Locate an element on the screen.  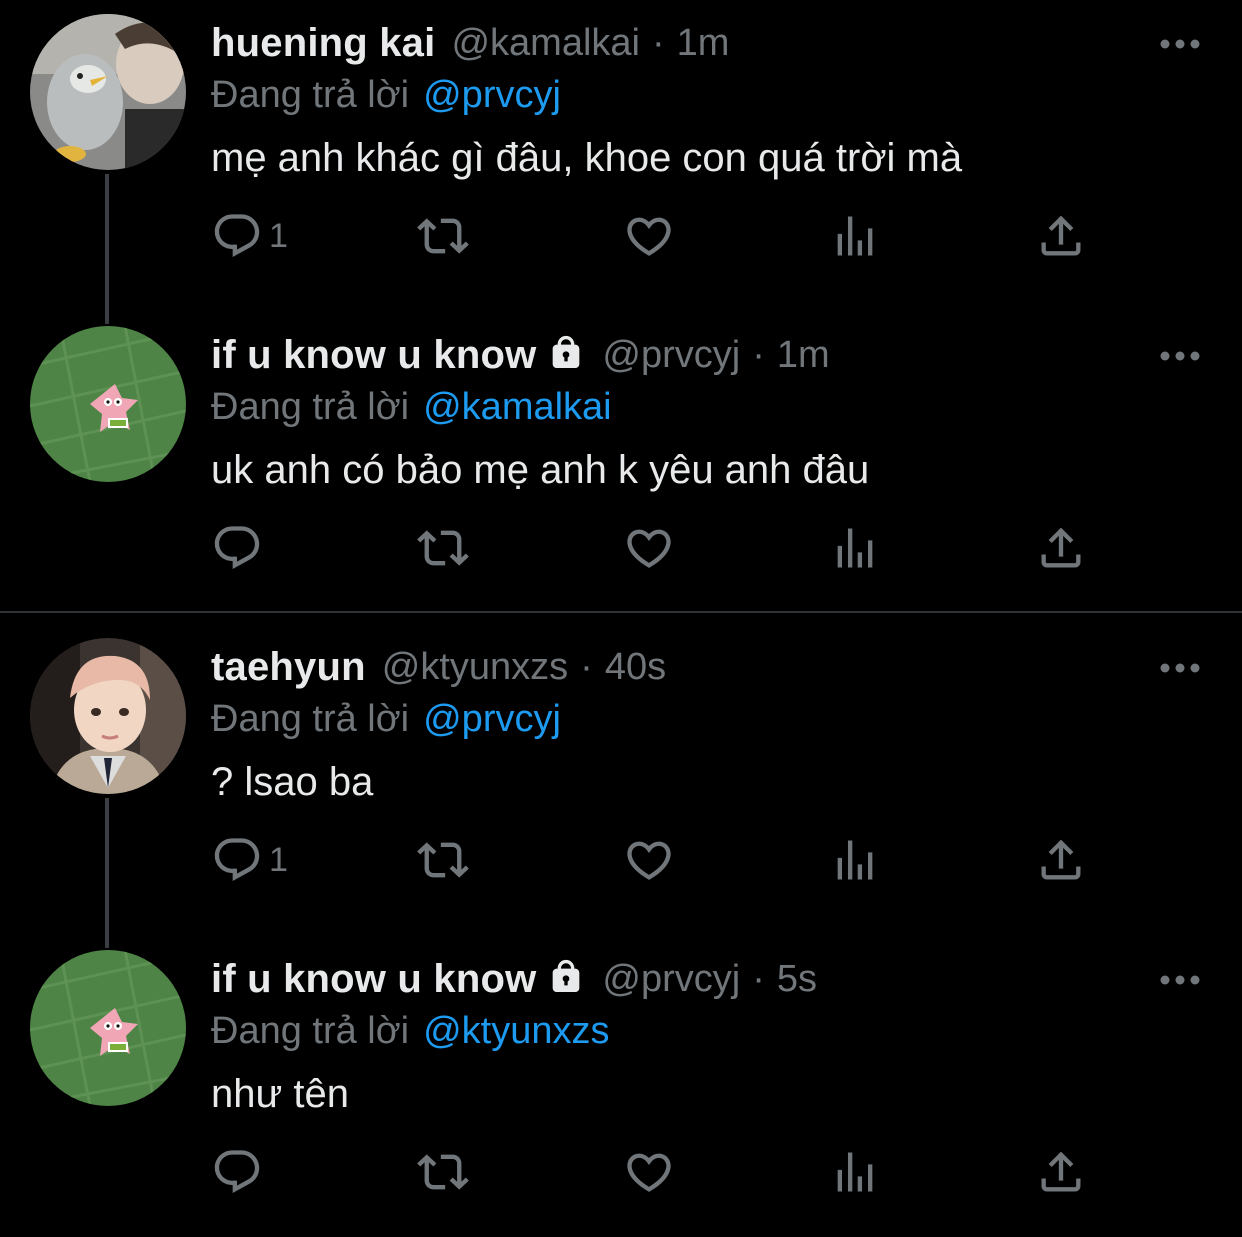
tweet-text: mẹ anh khác gì đâu, khoe con quá trời mà is located at coordinates (587, 158).